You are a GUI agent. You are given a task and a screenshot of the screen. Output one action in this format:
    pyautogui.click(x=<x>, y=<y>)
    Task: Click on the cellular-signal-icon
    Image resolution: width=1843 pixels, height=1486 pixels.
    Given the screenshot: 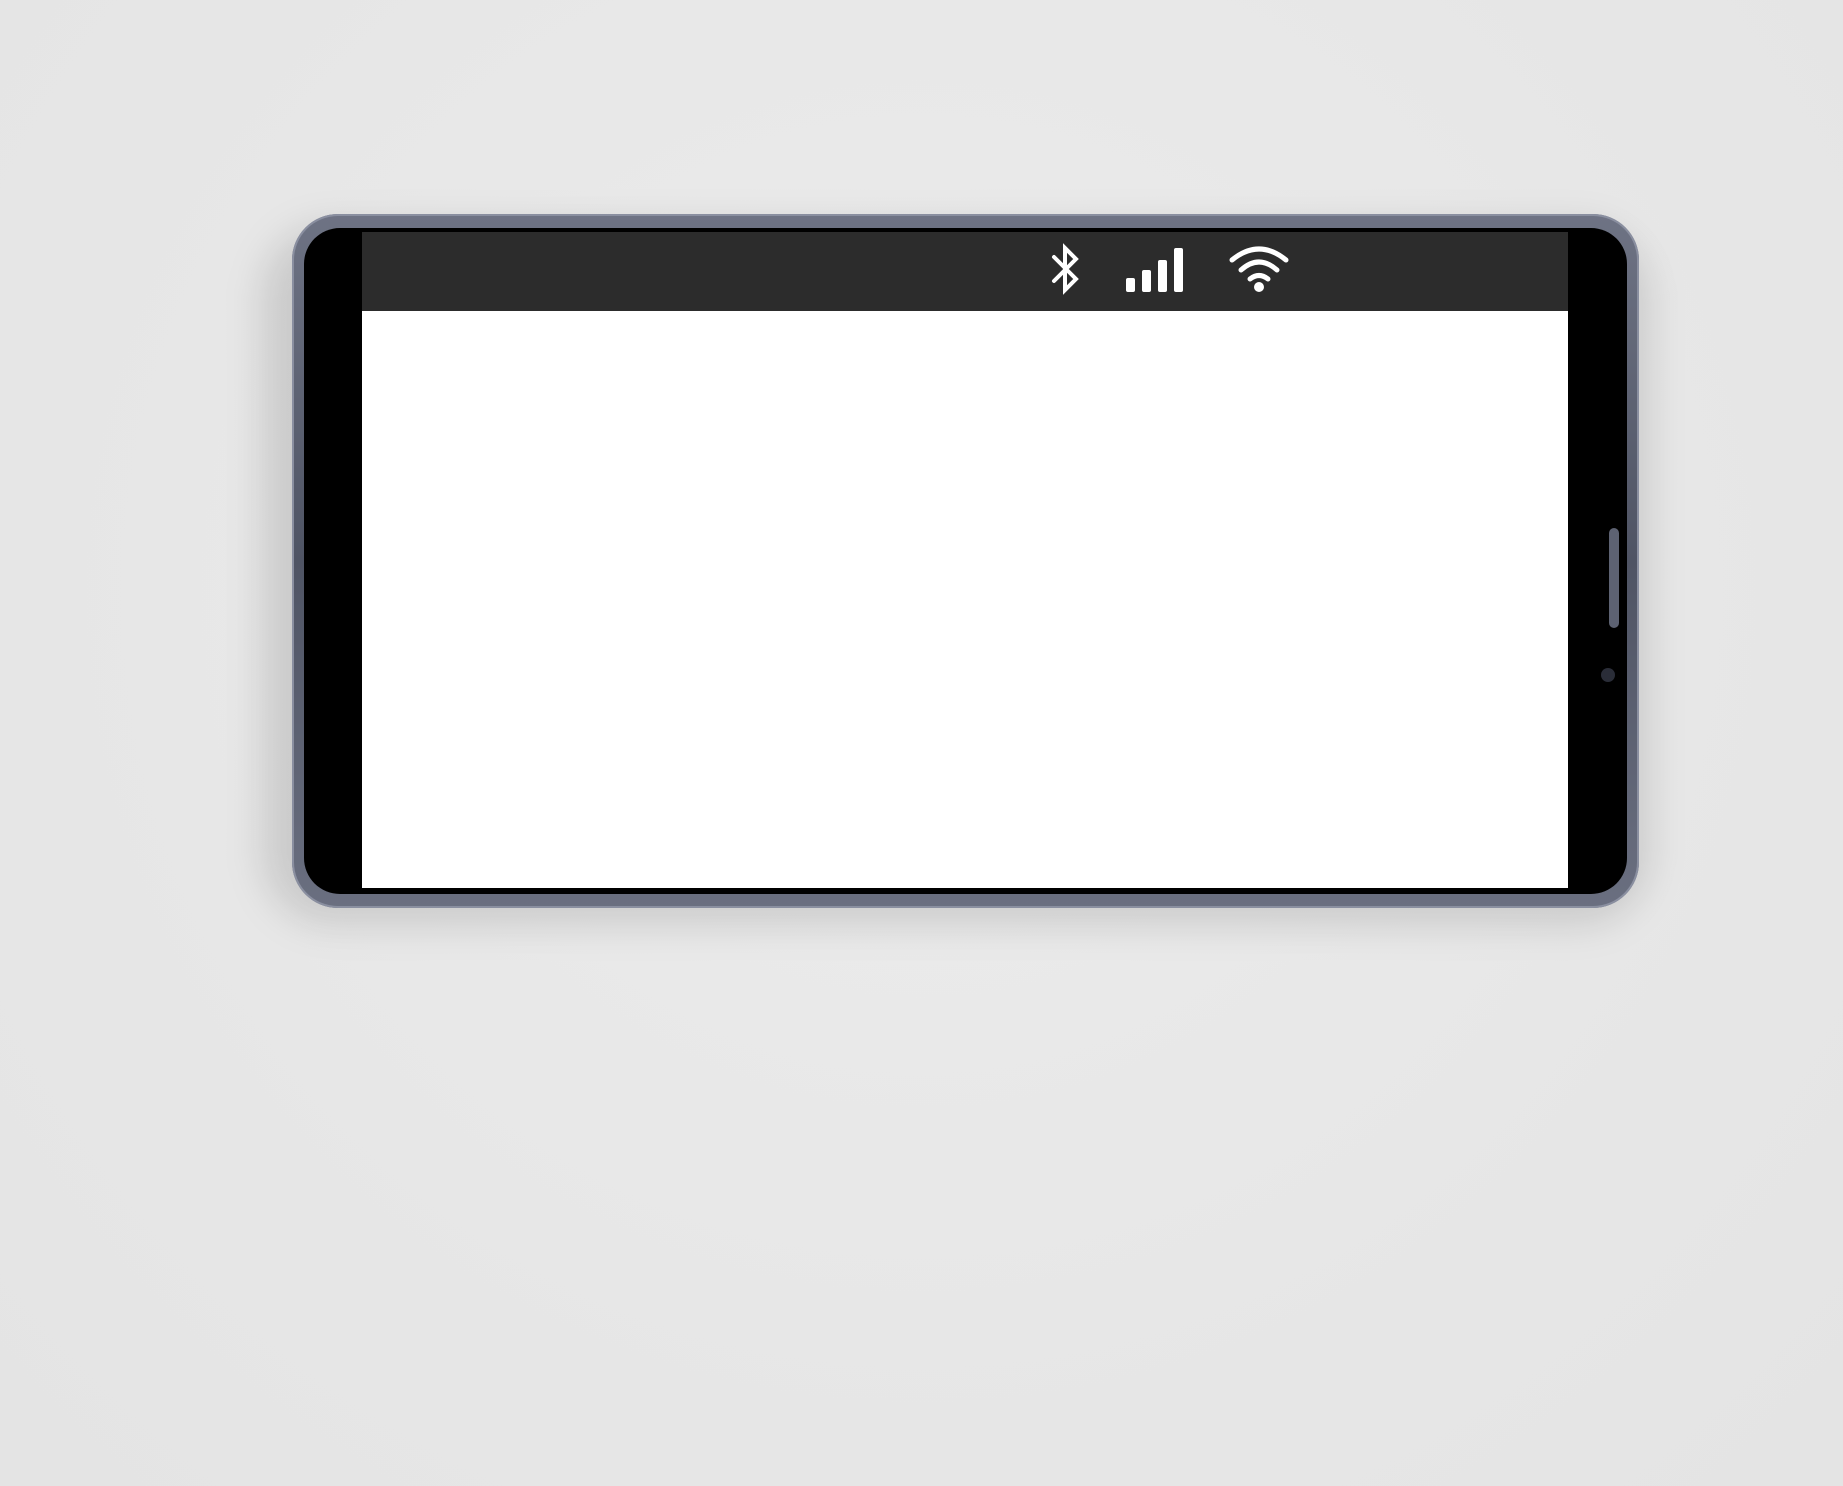 What is the action you would take?
    pyautogui.click(x=1156, y=271)
    